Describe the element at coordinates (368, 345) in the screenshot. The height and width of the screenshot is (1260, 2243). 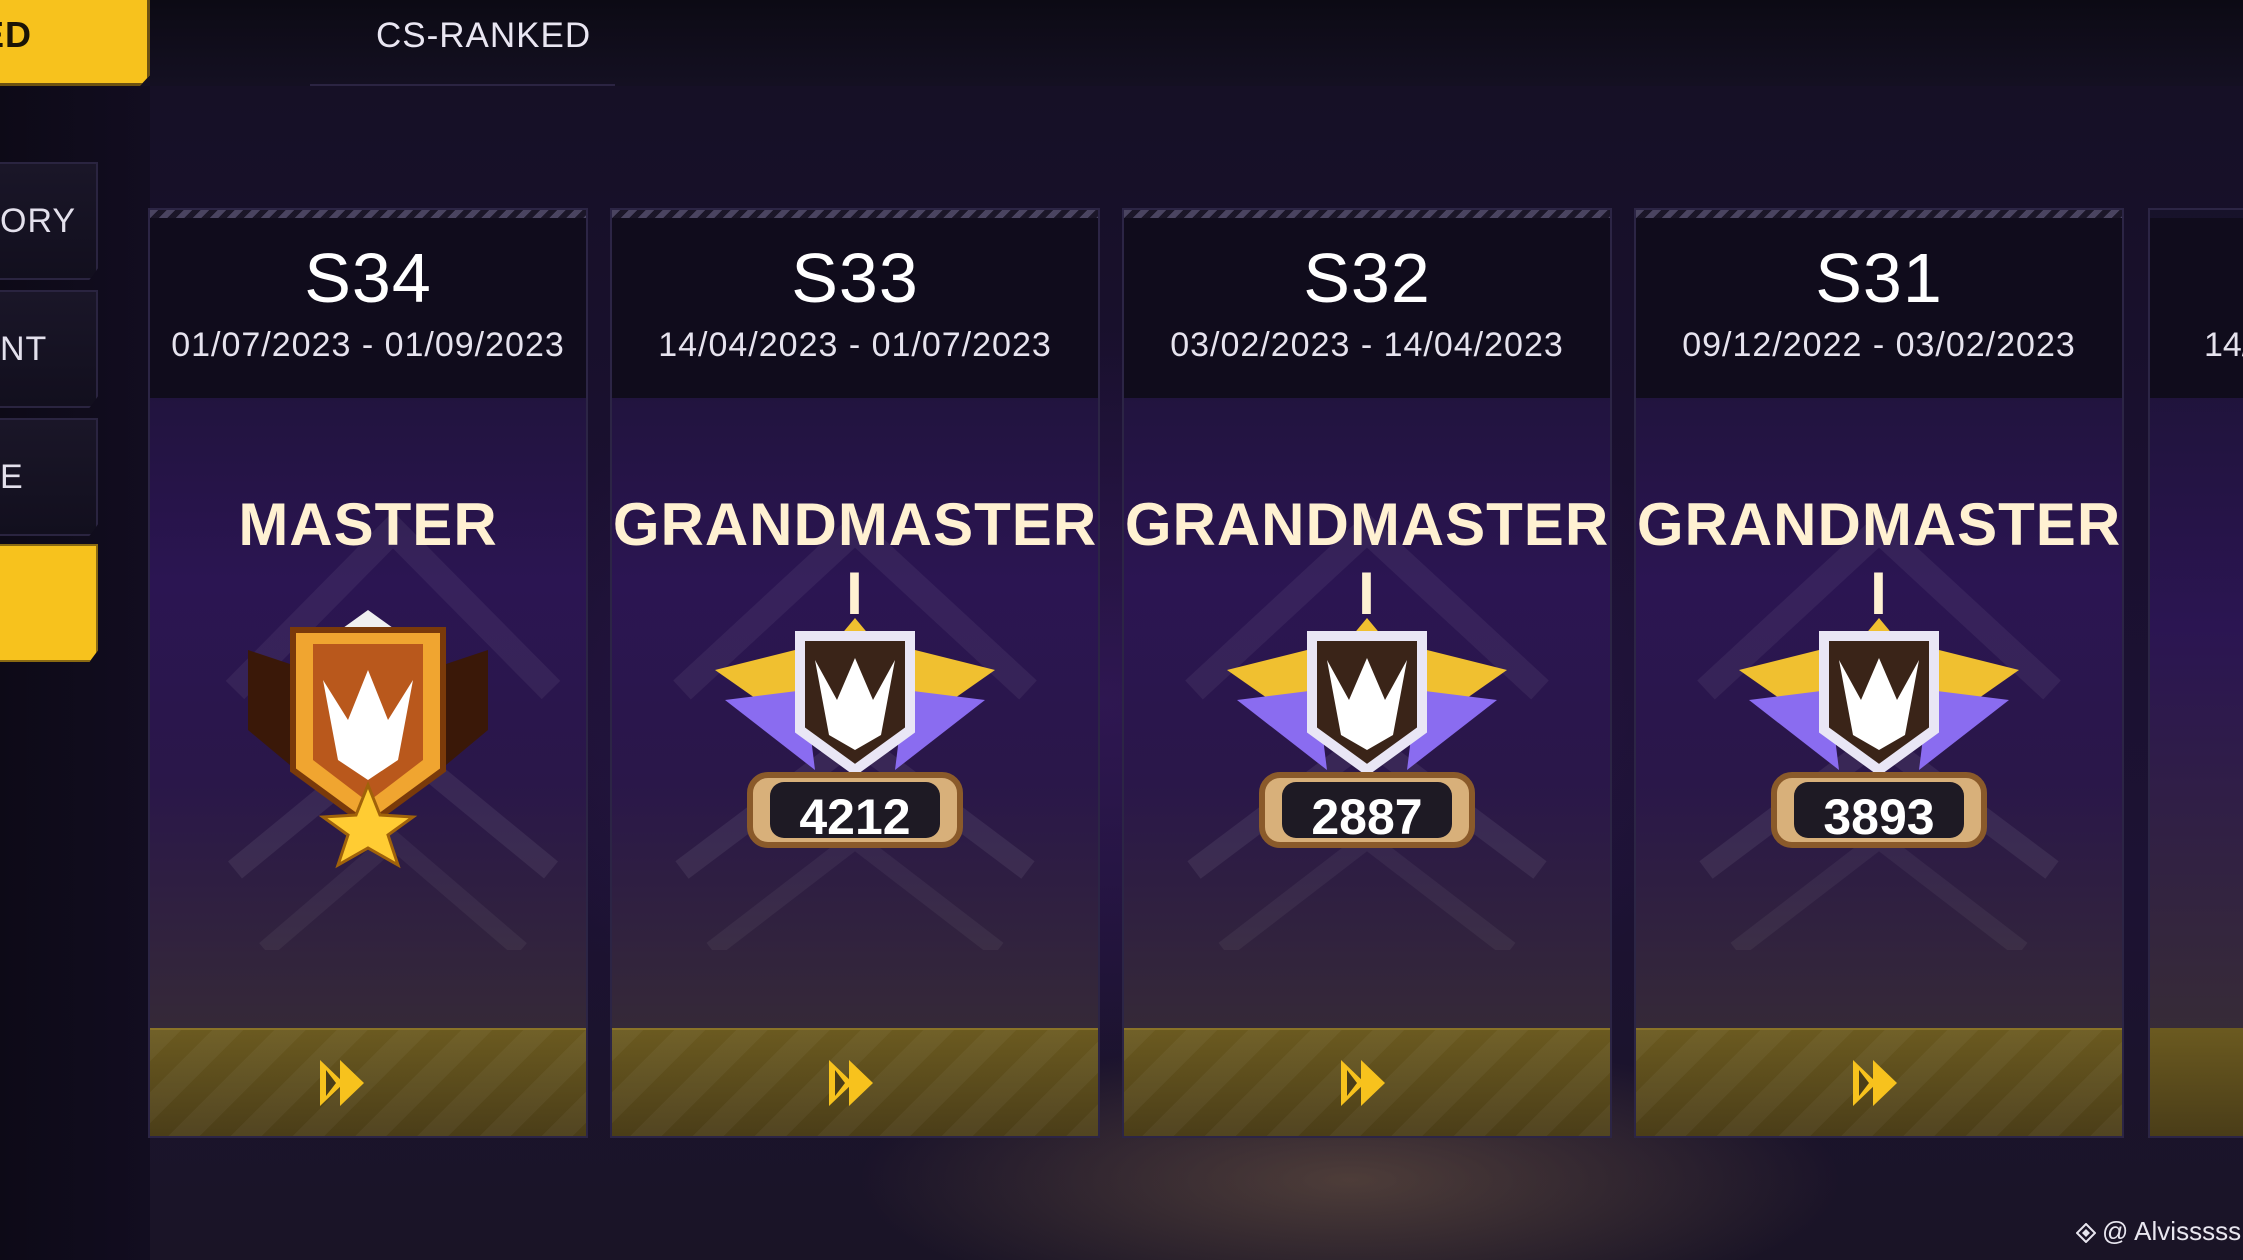
I see `season-dates: 01/07/2023 - 01/09/2023` at that location.